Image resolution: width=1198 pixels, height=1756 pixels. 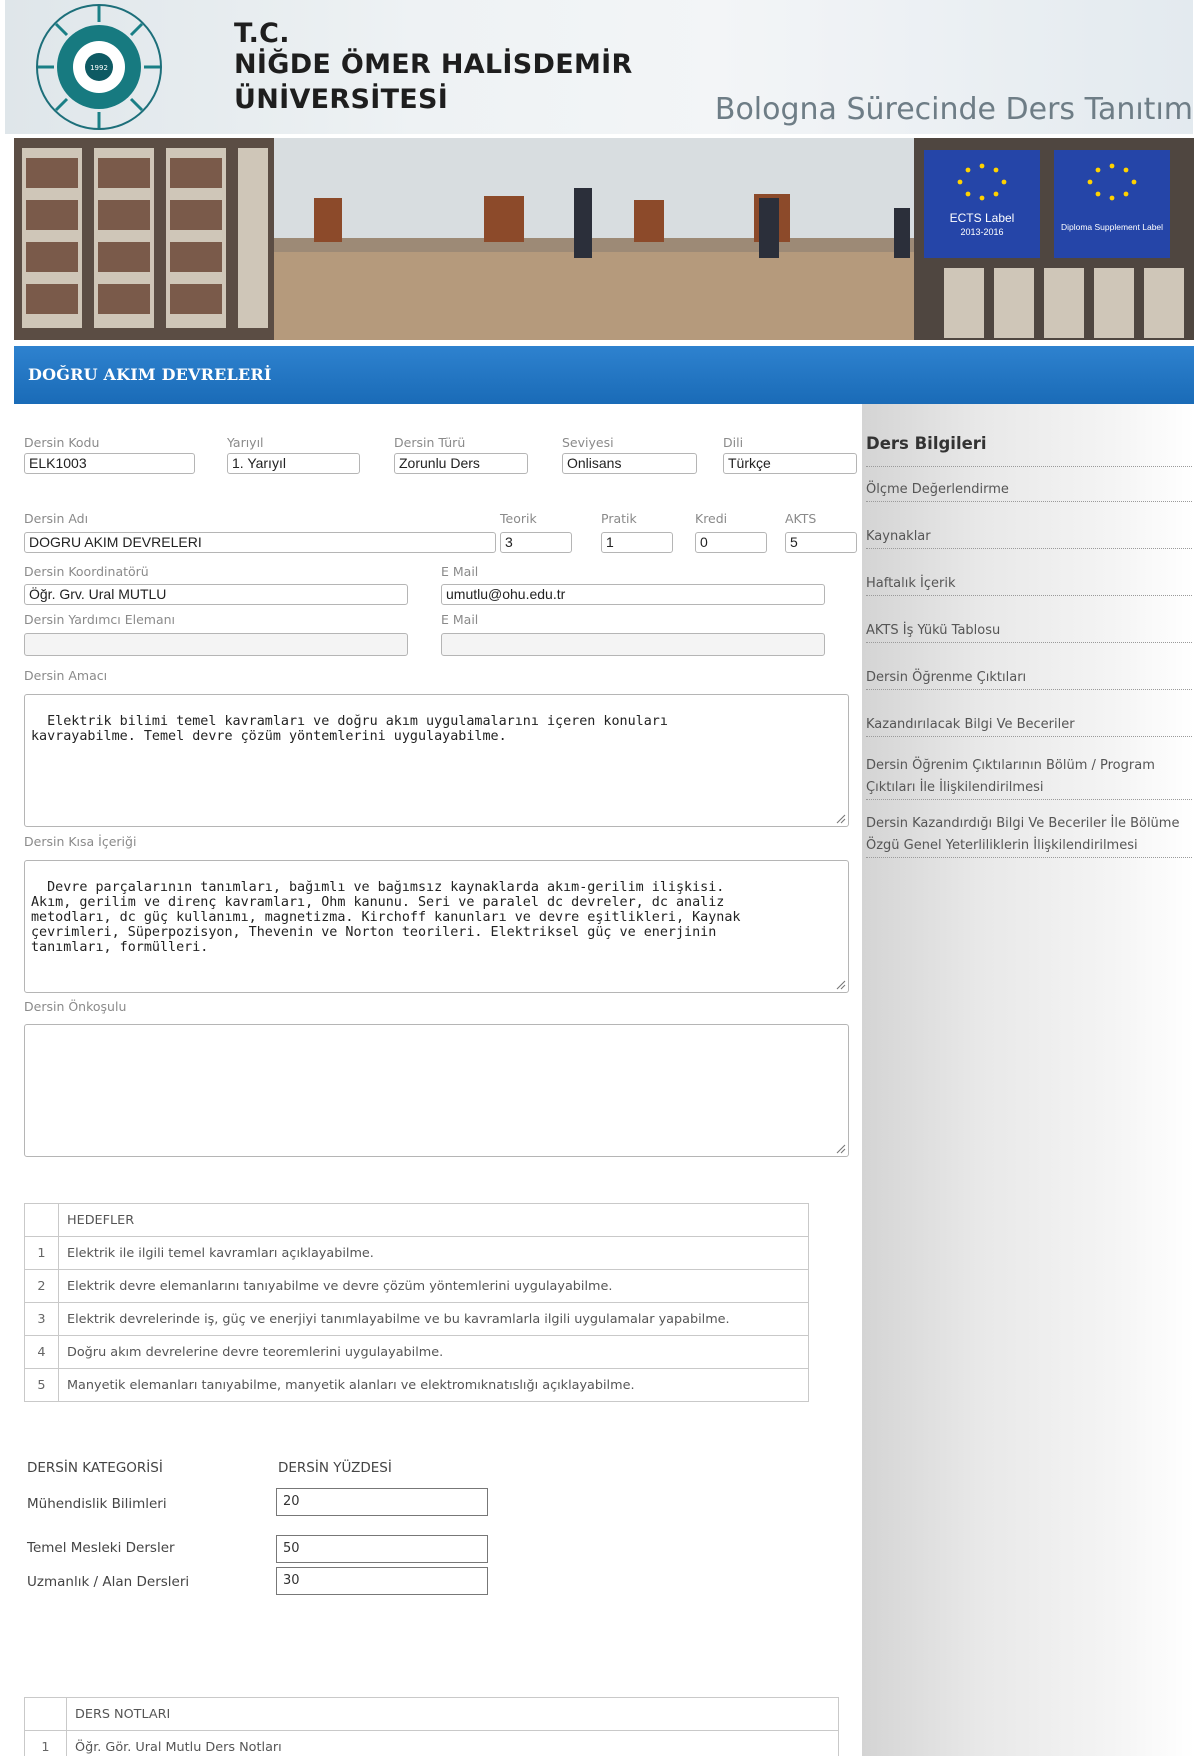 What do you see at coordinates (382, 1581) in the screenshot?
I see `category-percentage-field: 30` at bounding box center [382, 1581].